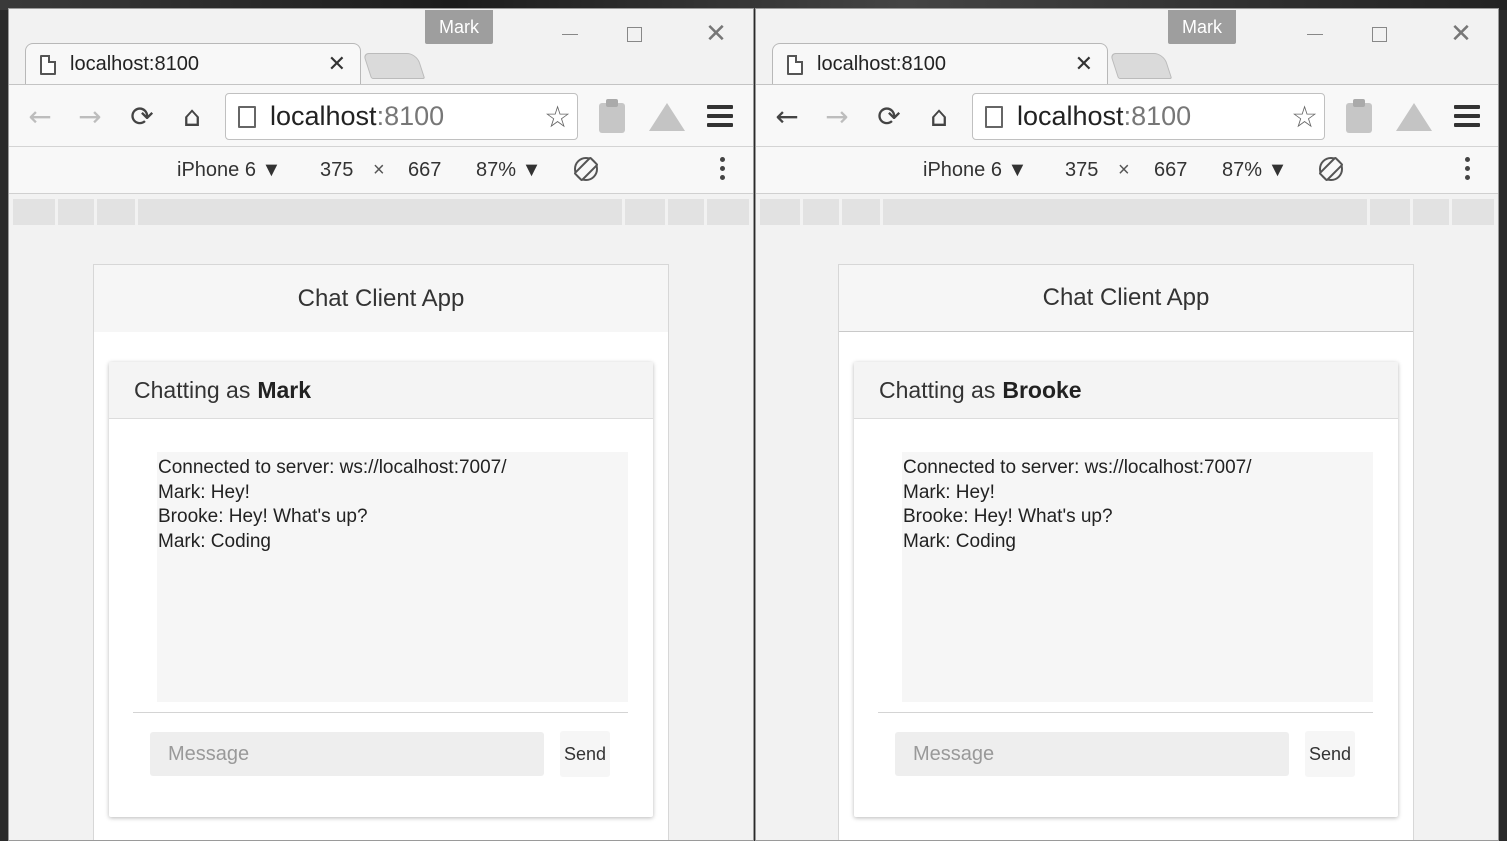 Image resolution: width=1507 pixels, height=841 pixels. Describe the element at coordinates (381, 390) in the screenshot. I see `card-header: Chatting as Mark` at that location.